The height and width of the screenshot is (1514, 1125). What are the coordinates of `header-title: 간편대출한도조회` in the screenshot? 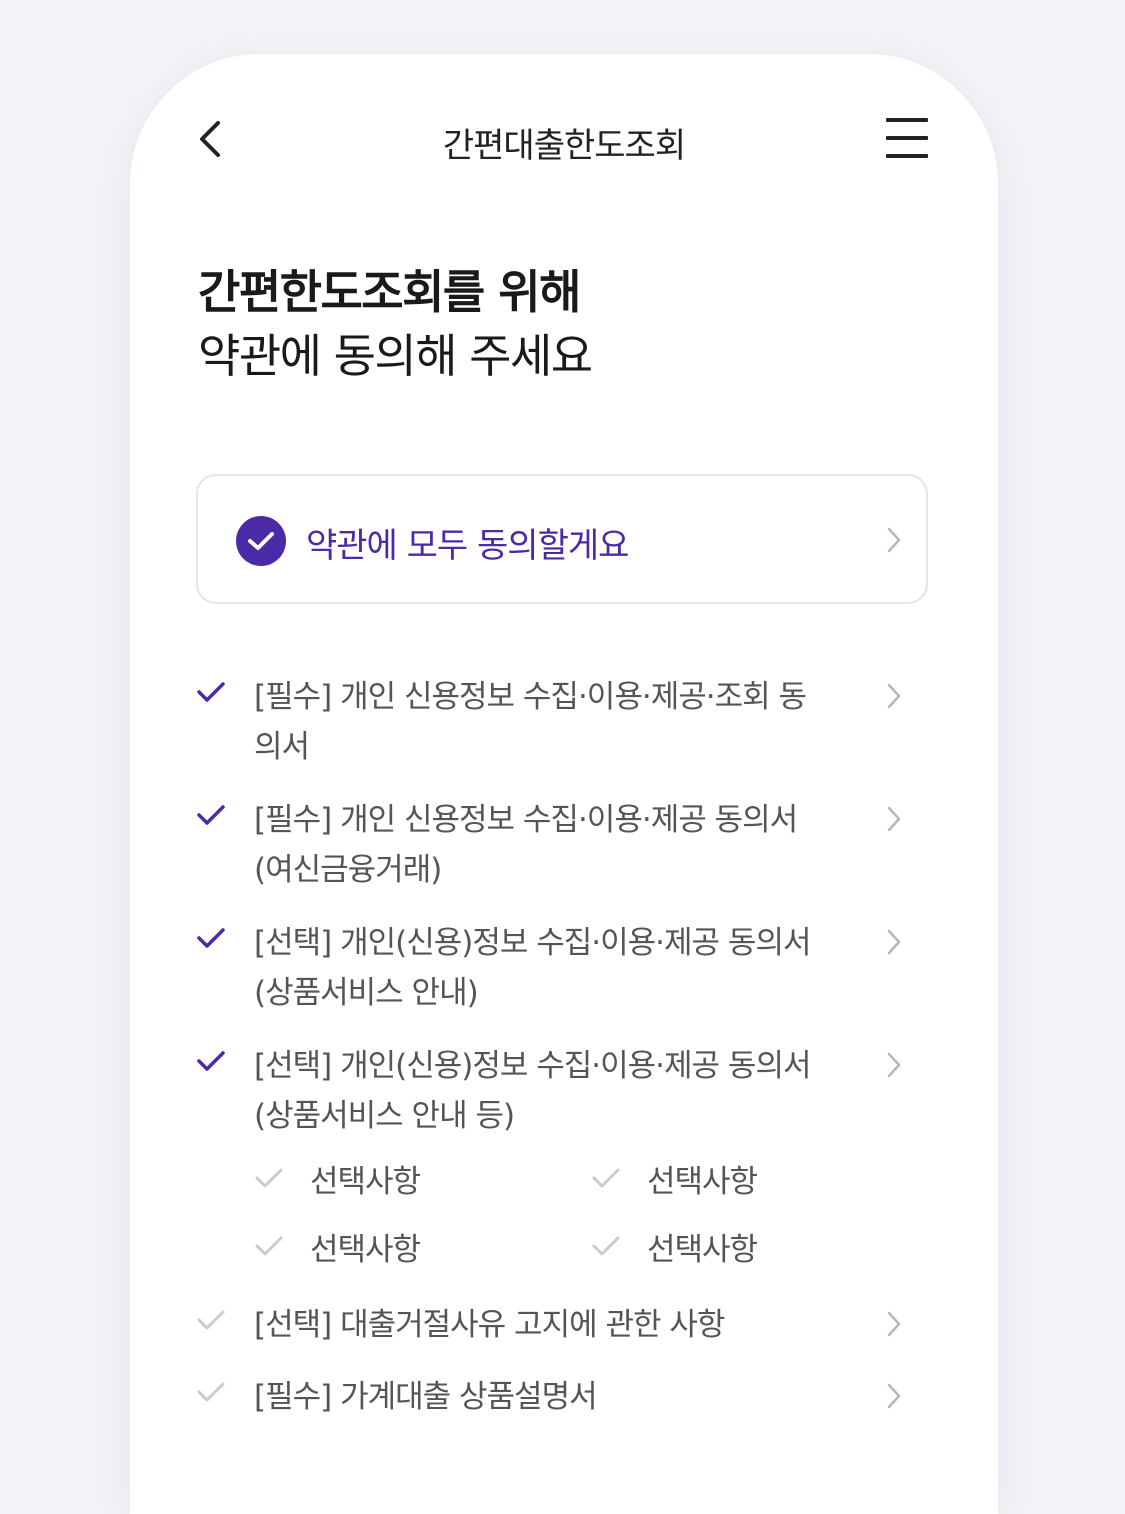 It's located at (564, 146).